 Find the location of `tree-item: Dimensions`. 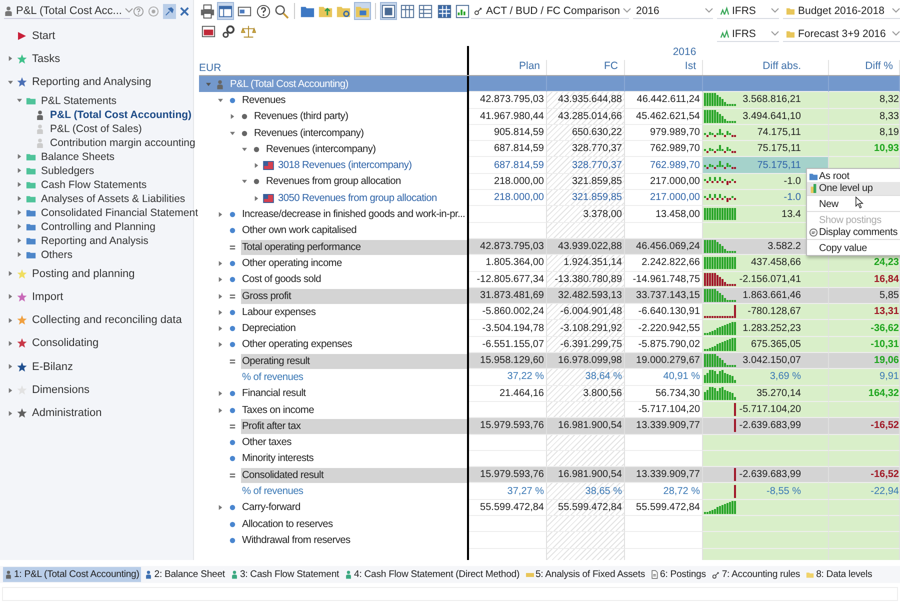

tree-item: Dimensions is located at coordinates (61, 390).